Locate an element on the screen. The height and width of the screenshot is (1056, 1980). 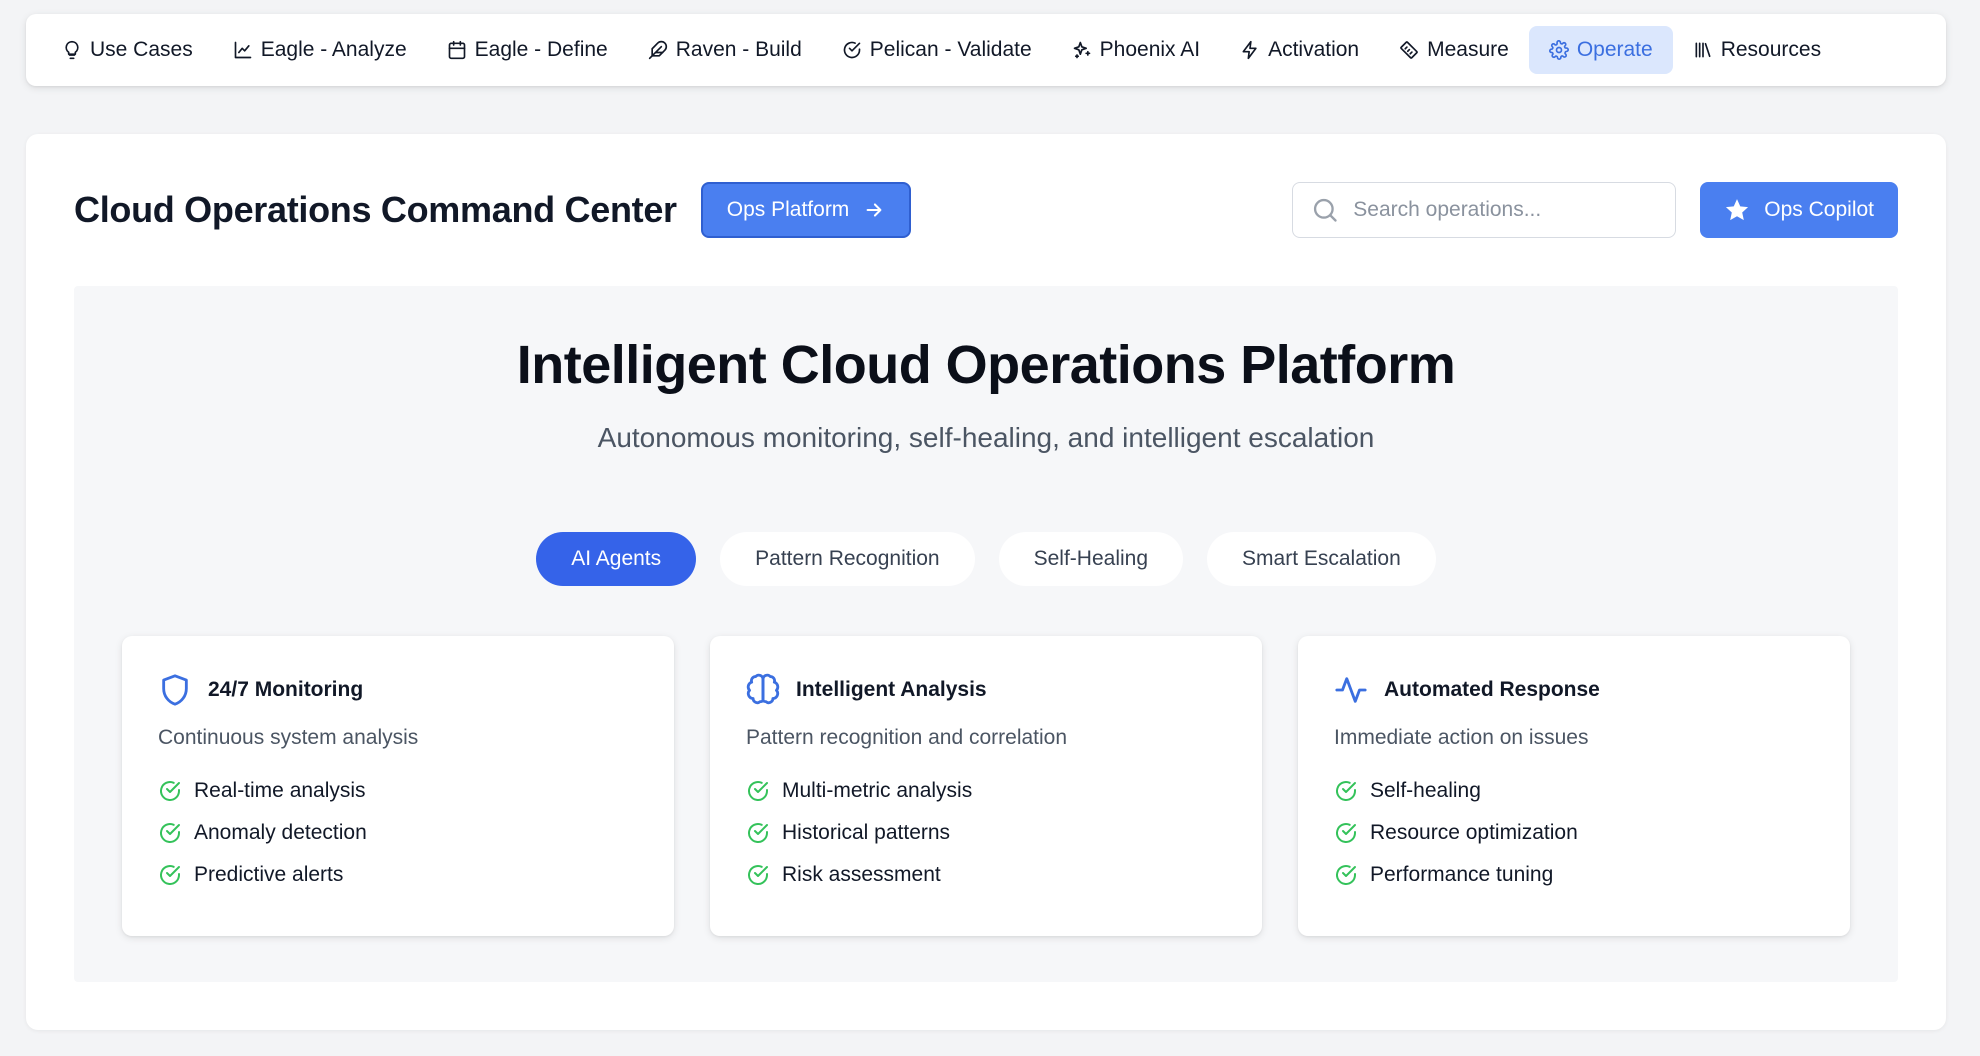
nav-item-label: Phoenix AI is located at coordinates (1150, 49).